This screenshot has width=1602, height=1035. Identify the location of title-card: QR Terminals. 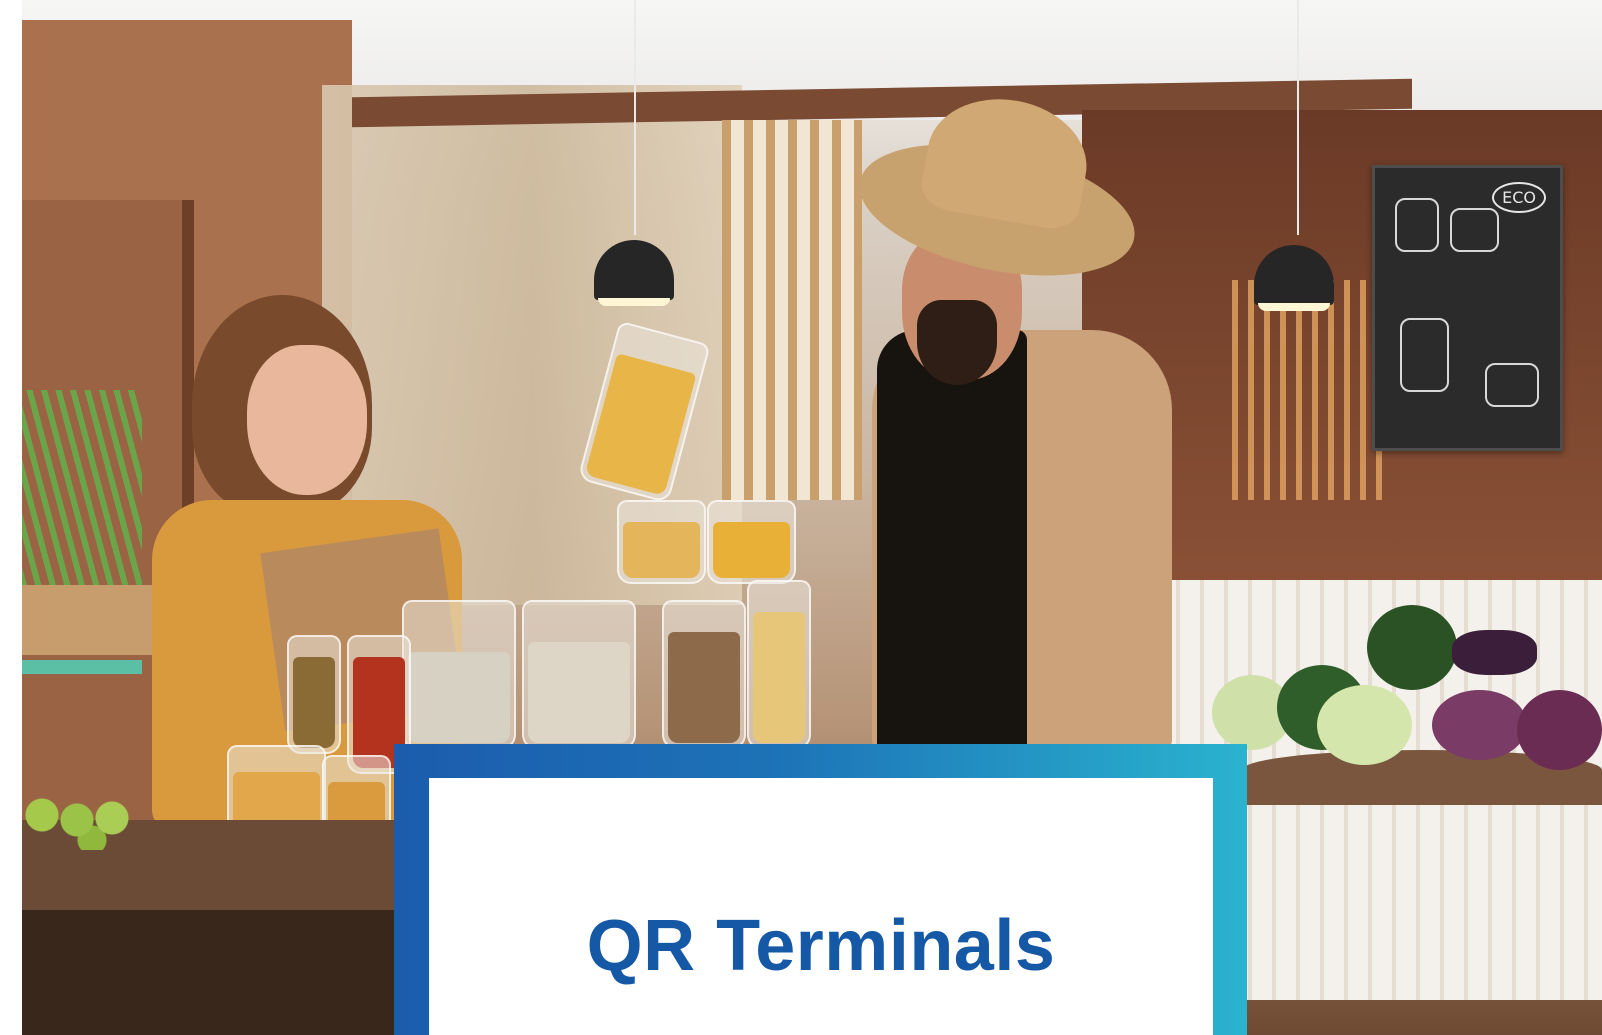
(821, 906).